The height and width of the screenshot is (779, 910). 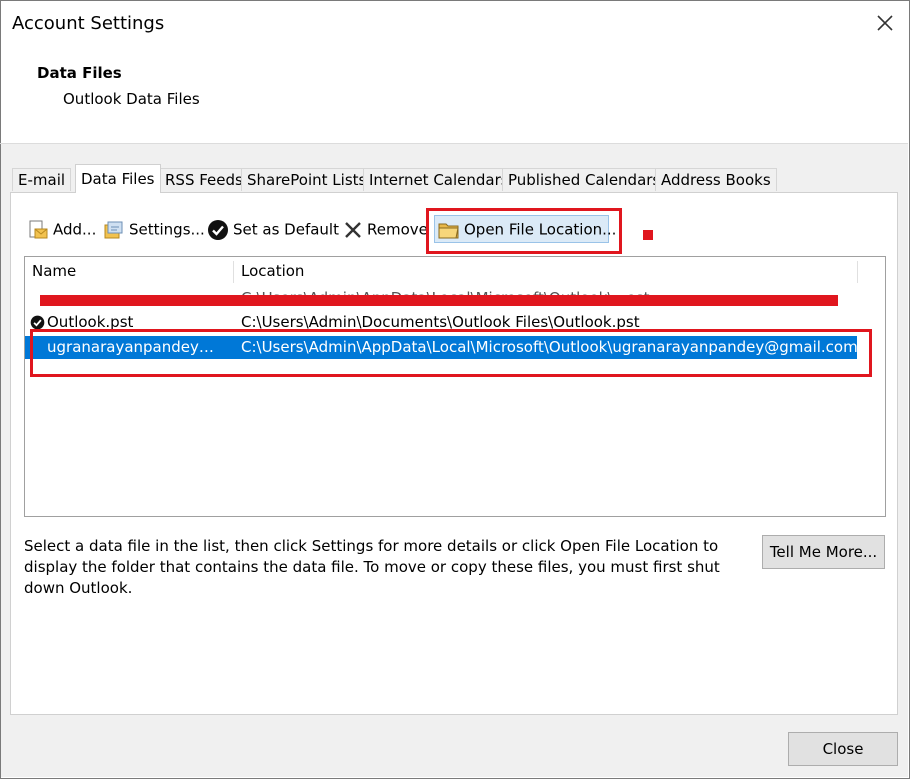 What do you see at coordinates (42, 179) in the screenshot?
I see `tab-email: E-mail` at bounding box center [42, 179].